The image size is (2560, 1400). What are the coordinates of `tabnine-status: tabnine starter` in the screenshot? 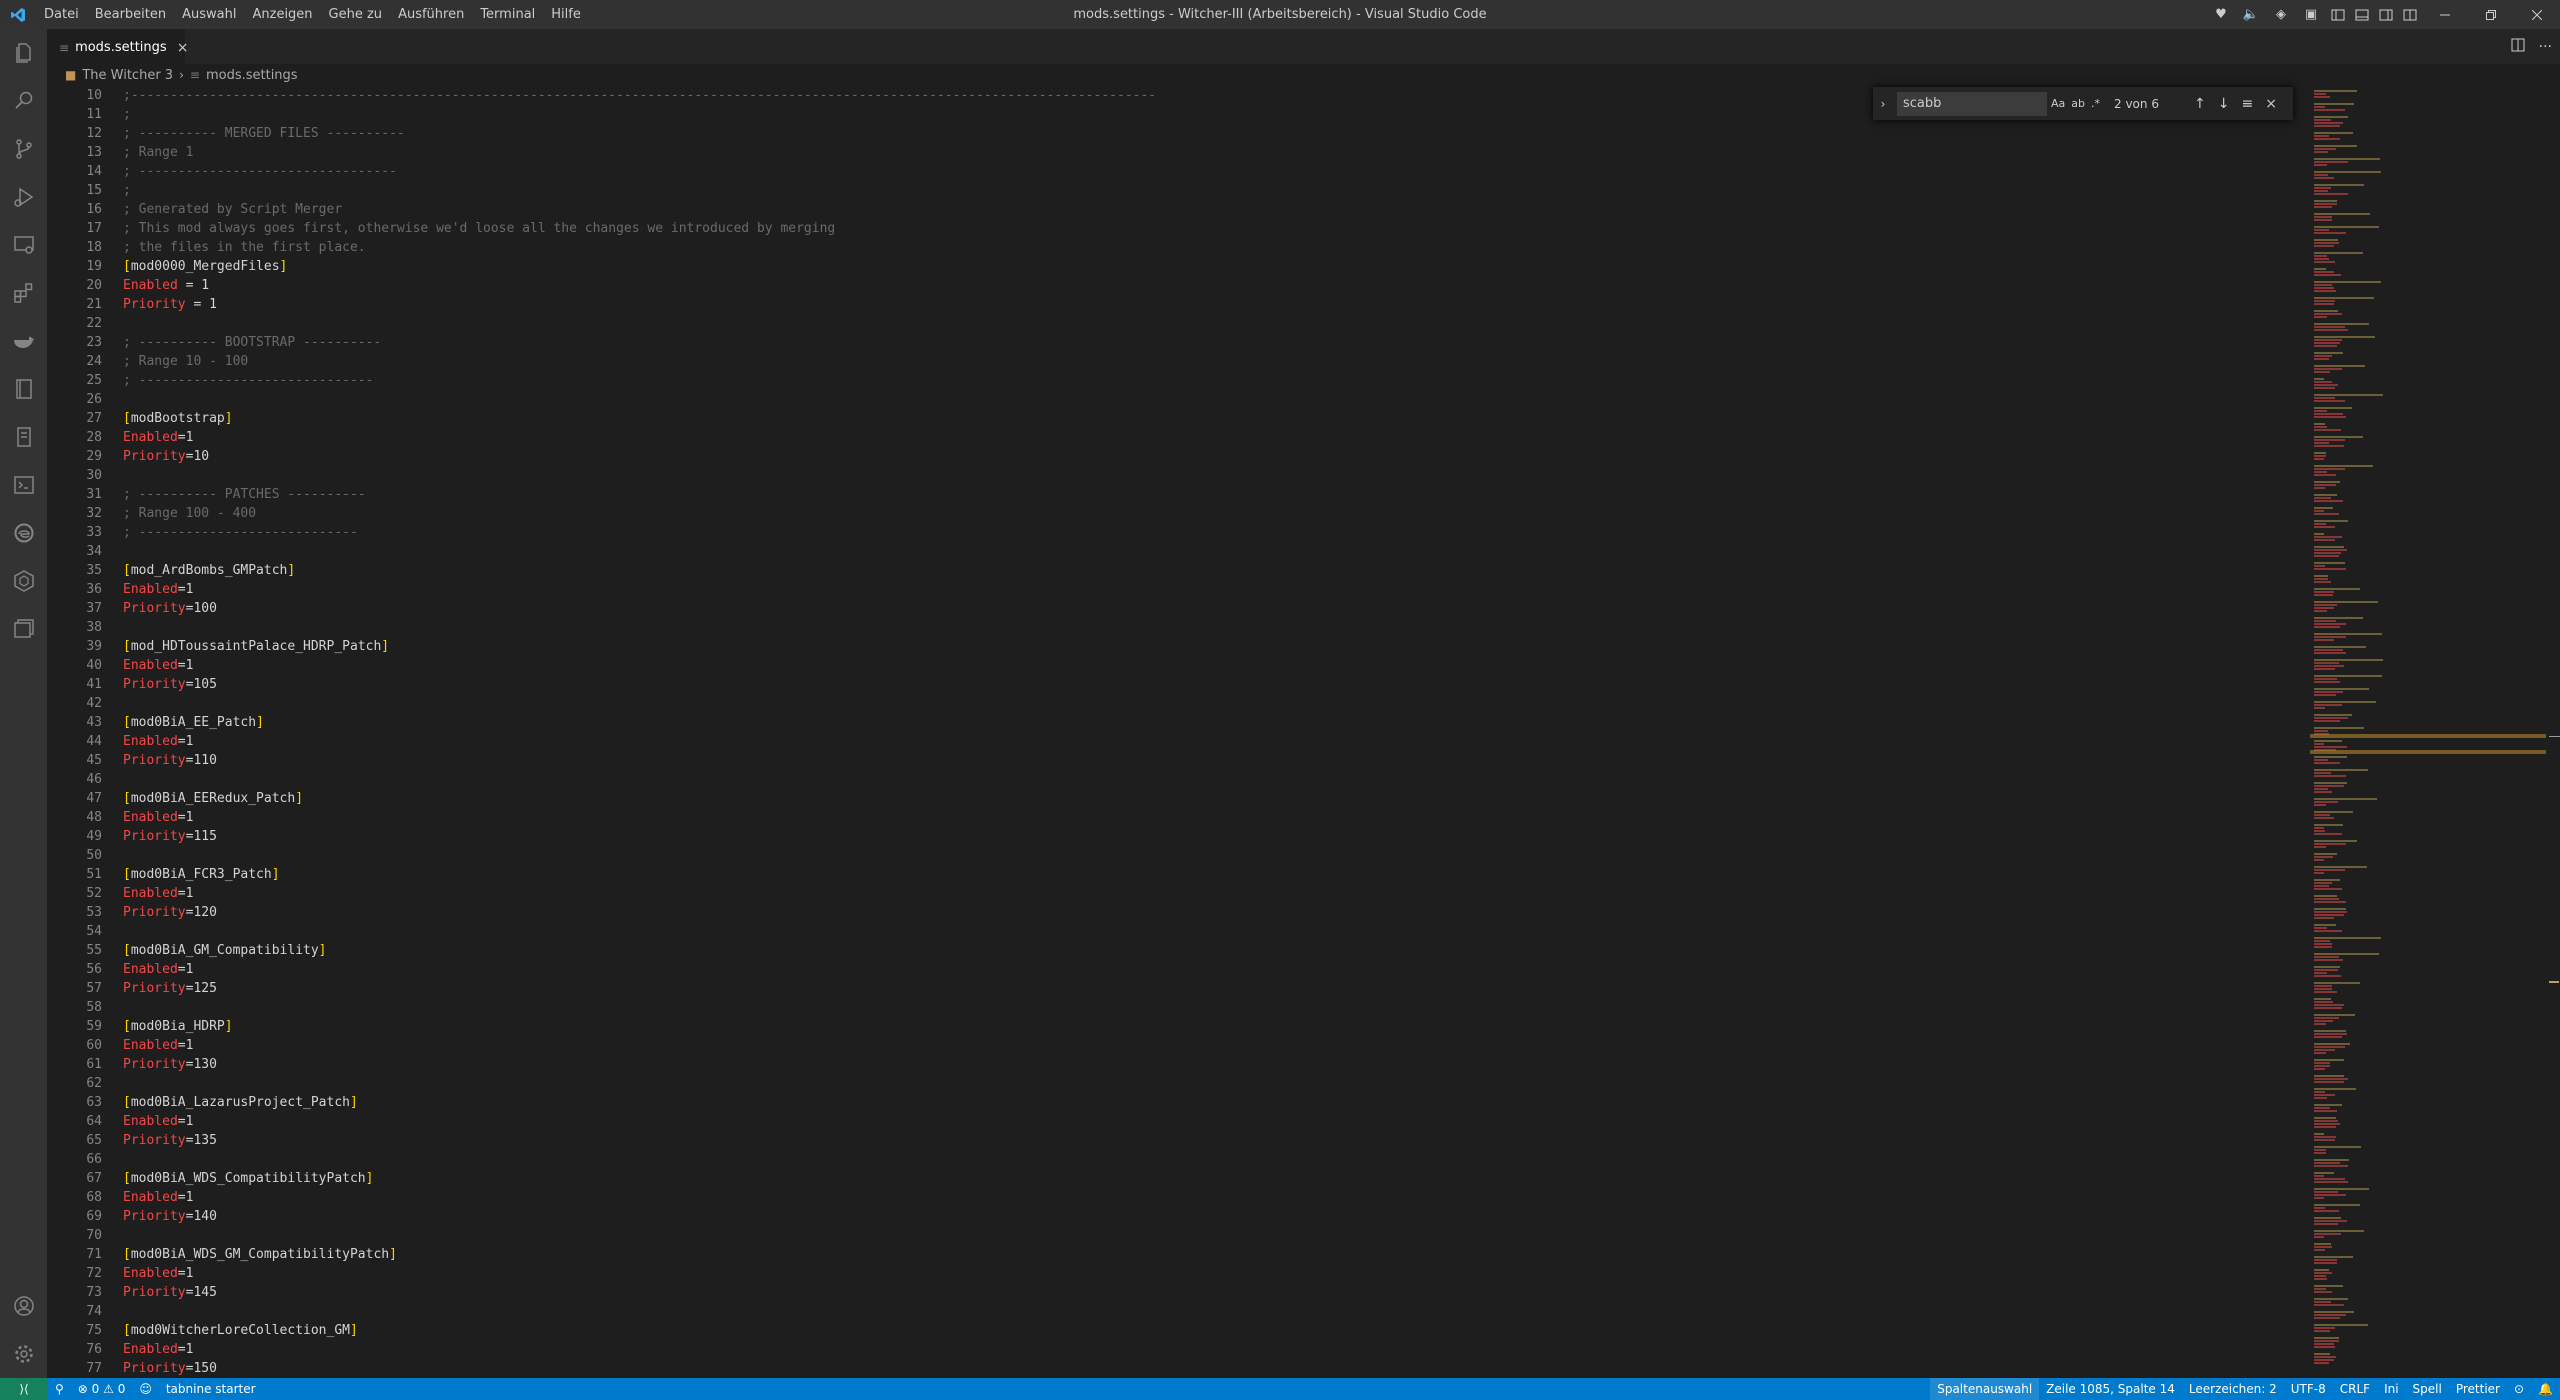 It's located at (211, 1389).